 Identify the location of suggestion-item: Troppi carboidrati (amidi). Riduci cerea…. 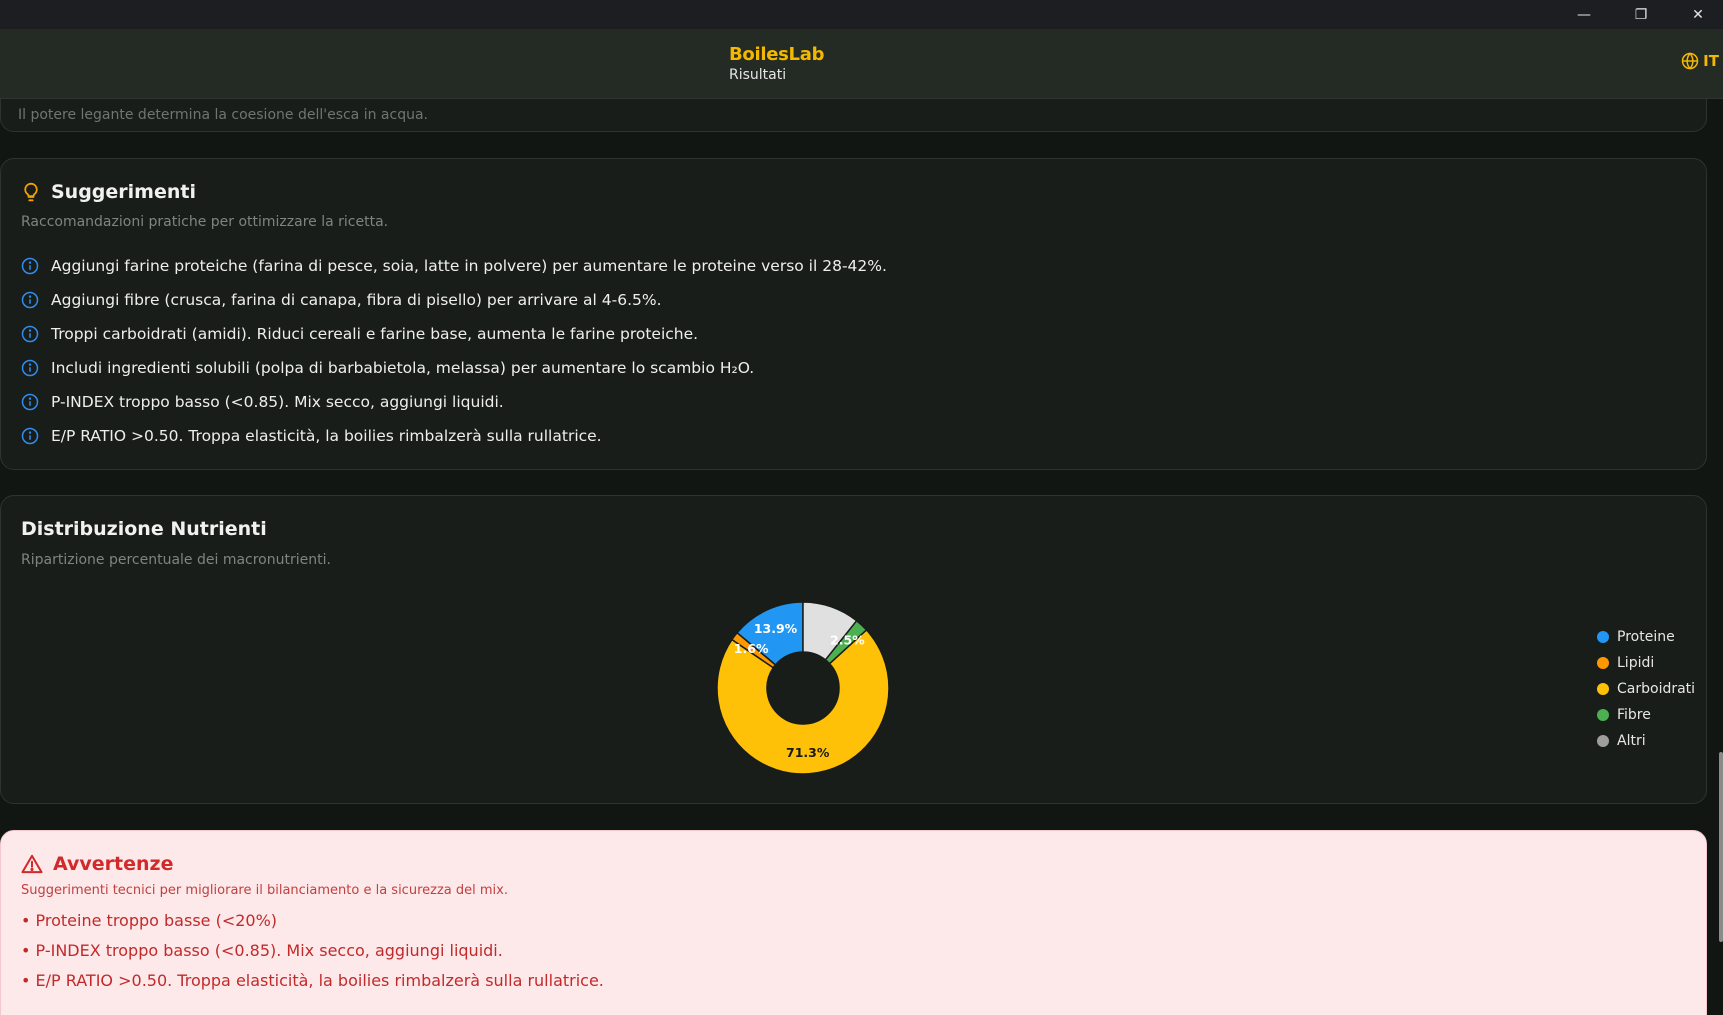
(454, 334).